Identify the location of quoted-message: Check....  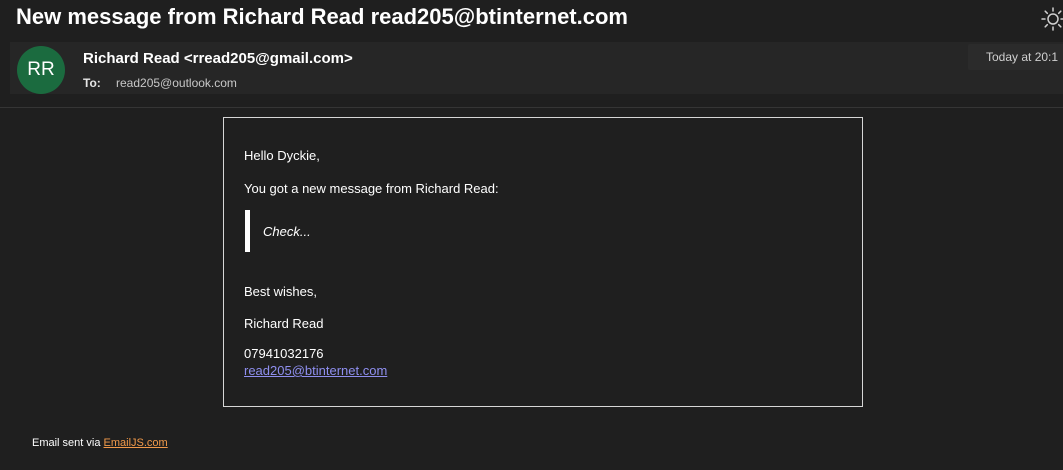
(287, 231).